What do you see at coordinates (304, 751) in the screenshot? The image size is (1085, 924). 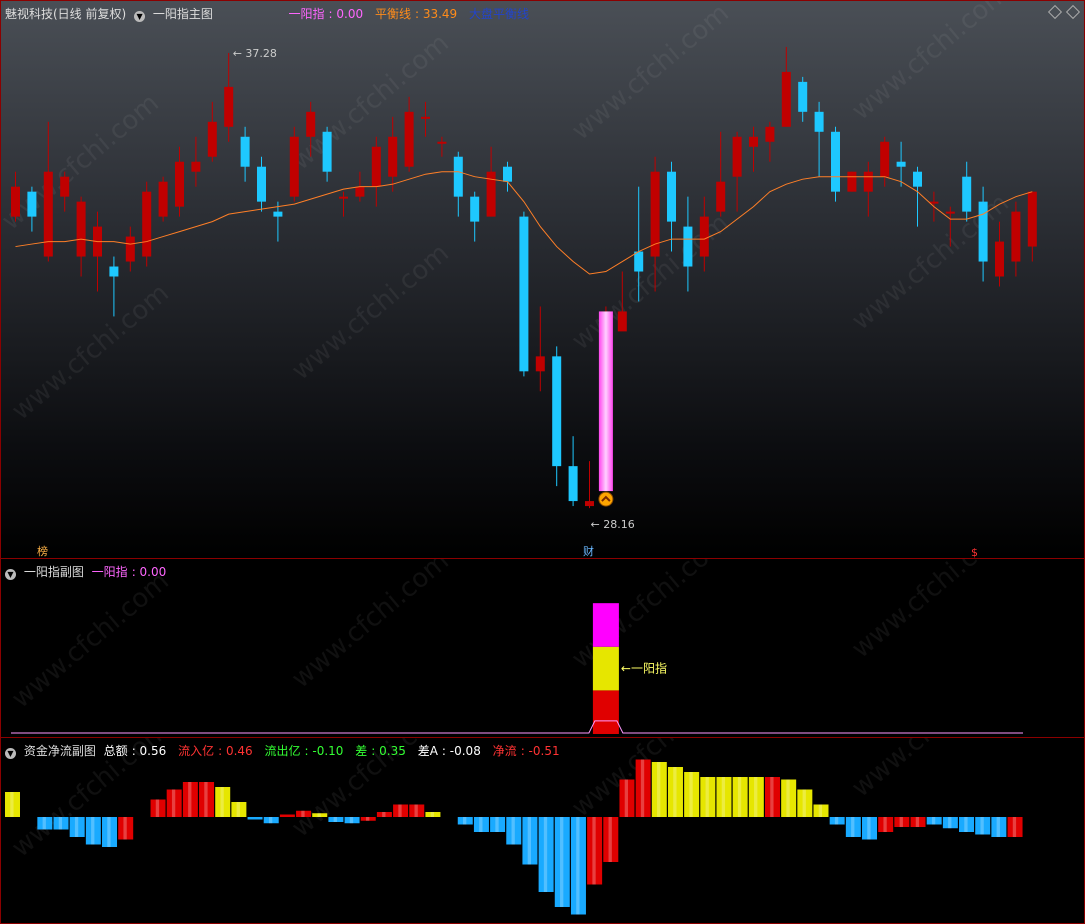 I see `legend-outflow: 流出亿: -0.10` at bounding box center [304, 751].